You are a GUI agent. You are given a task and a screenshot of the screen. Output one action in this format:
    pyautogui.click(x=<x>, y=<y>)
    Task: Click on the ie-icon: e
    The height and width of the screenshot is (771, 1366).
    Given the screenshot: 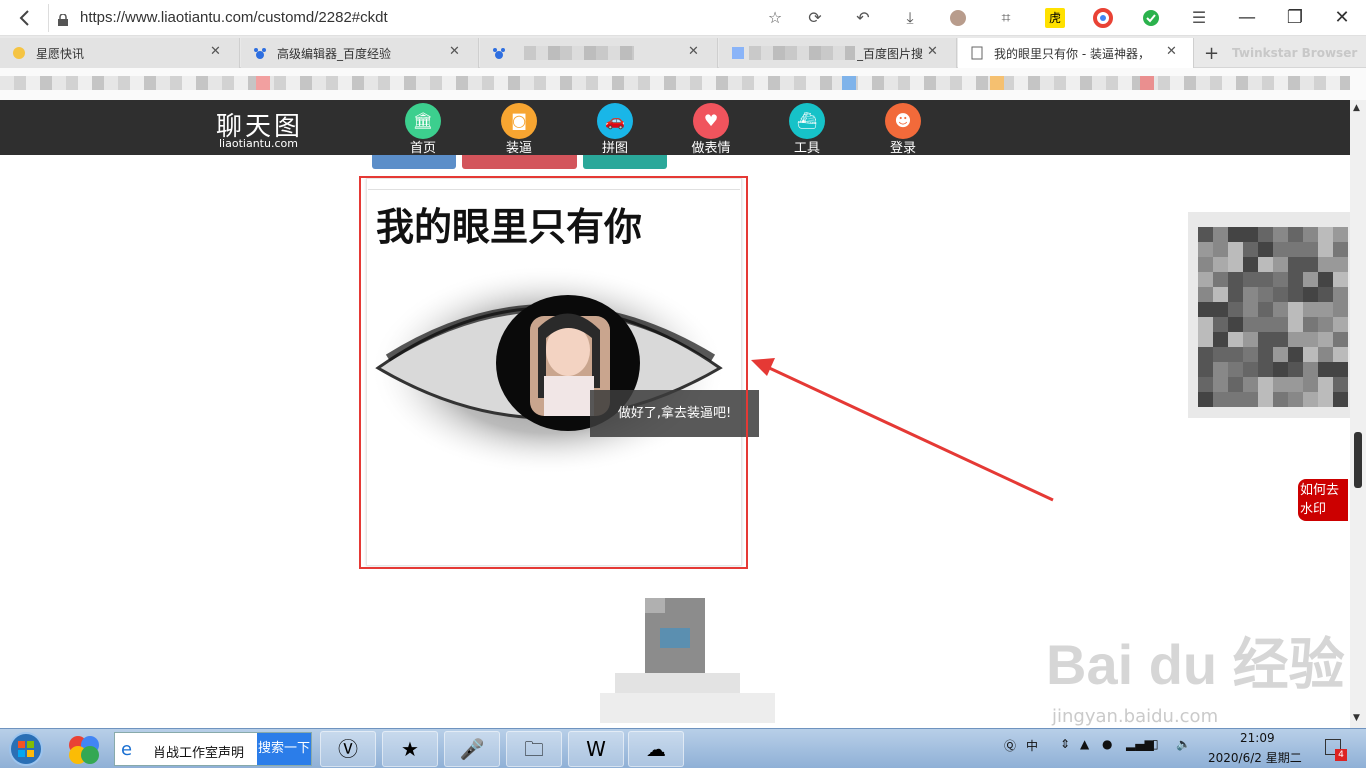 What is the action you would take?
    pyautogui.click(x=127, y=749)
    